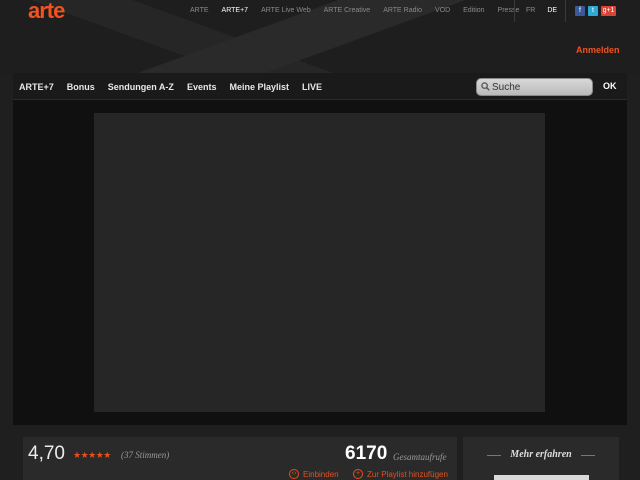 The height and width of the screenshot is (480, 640). Describe the element at coordinates (199, 10) in the screenshot. I see `topnav-link-arte: ARTE` at that location.